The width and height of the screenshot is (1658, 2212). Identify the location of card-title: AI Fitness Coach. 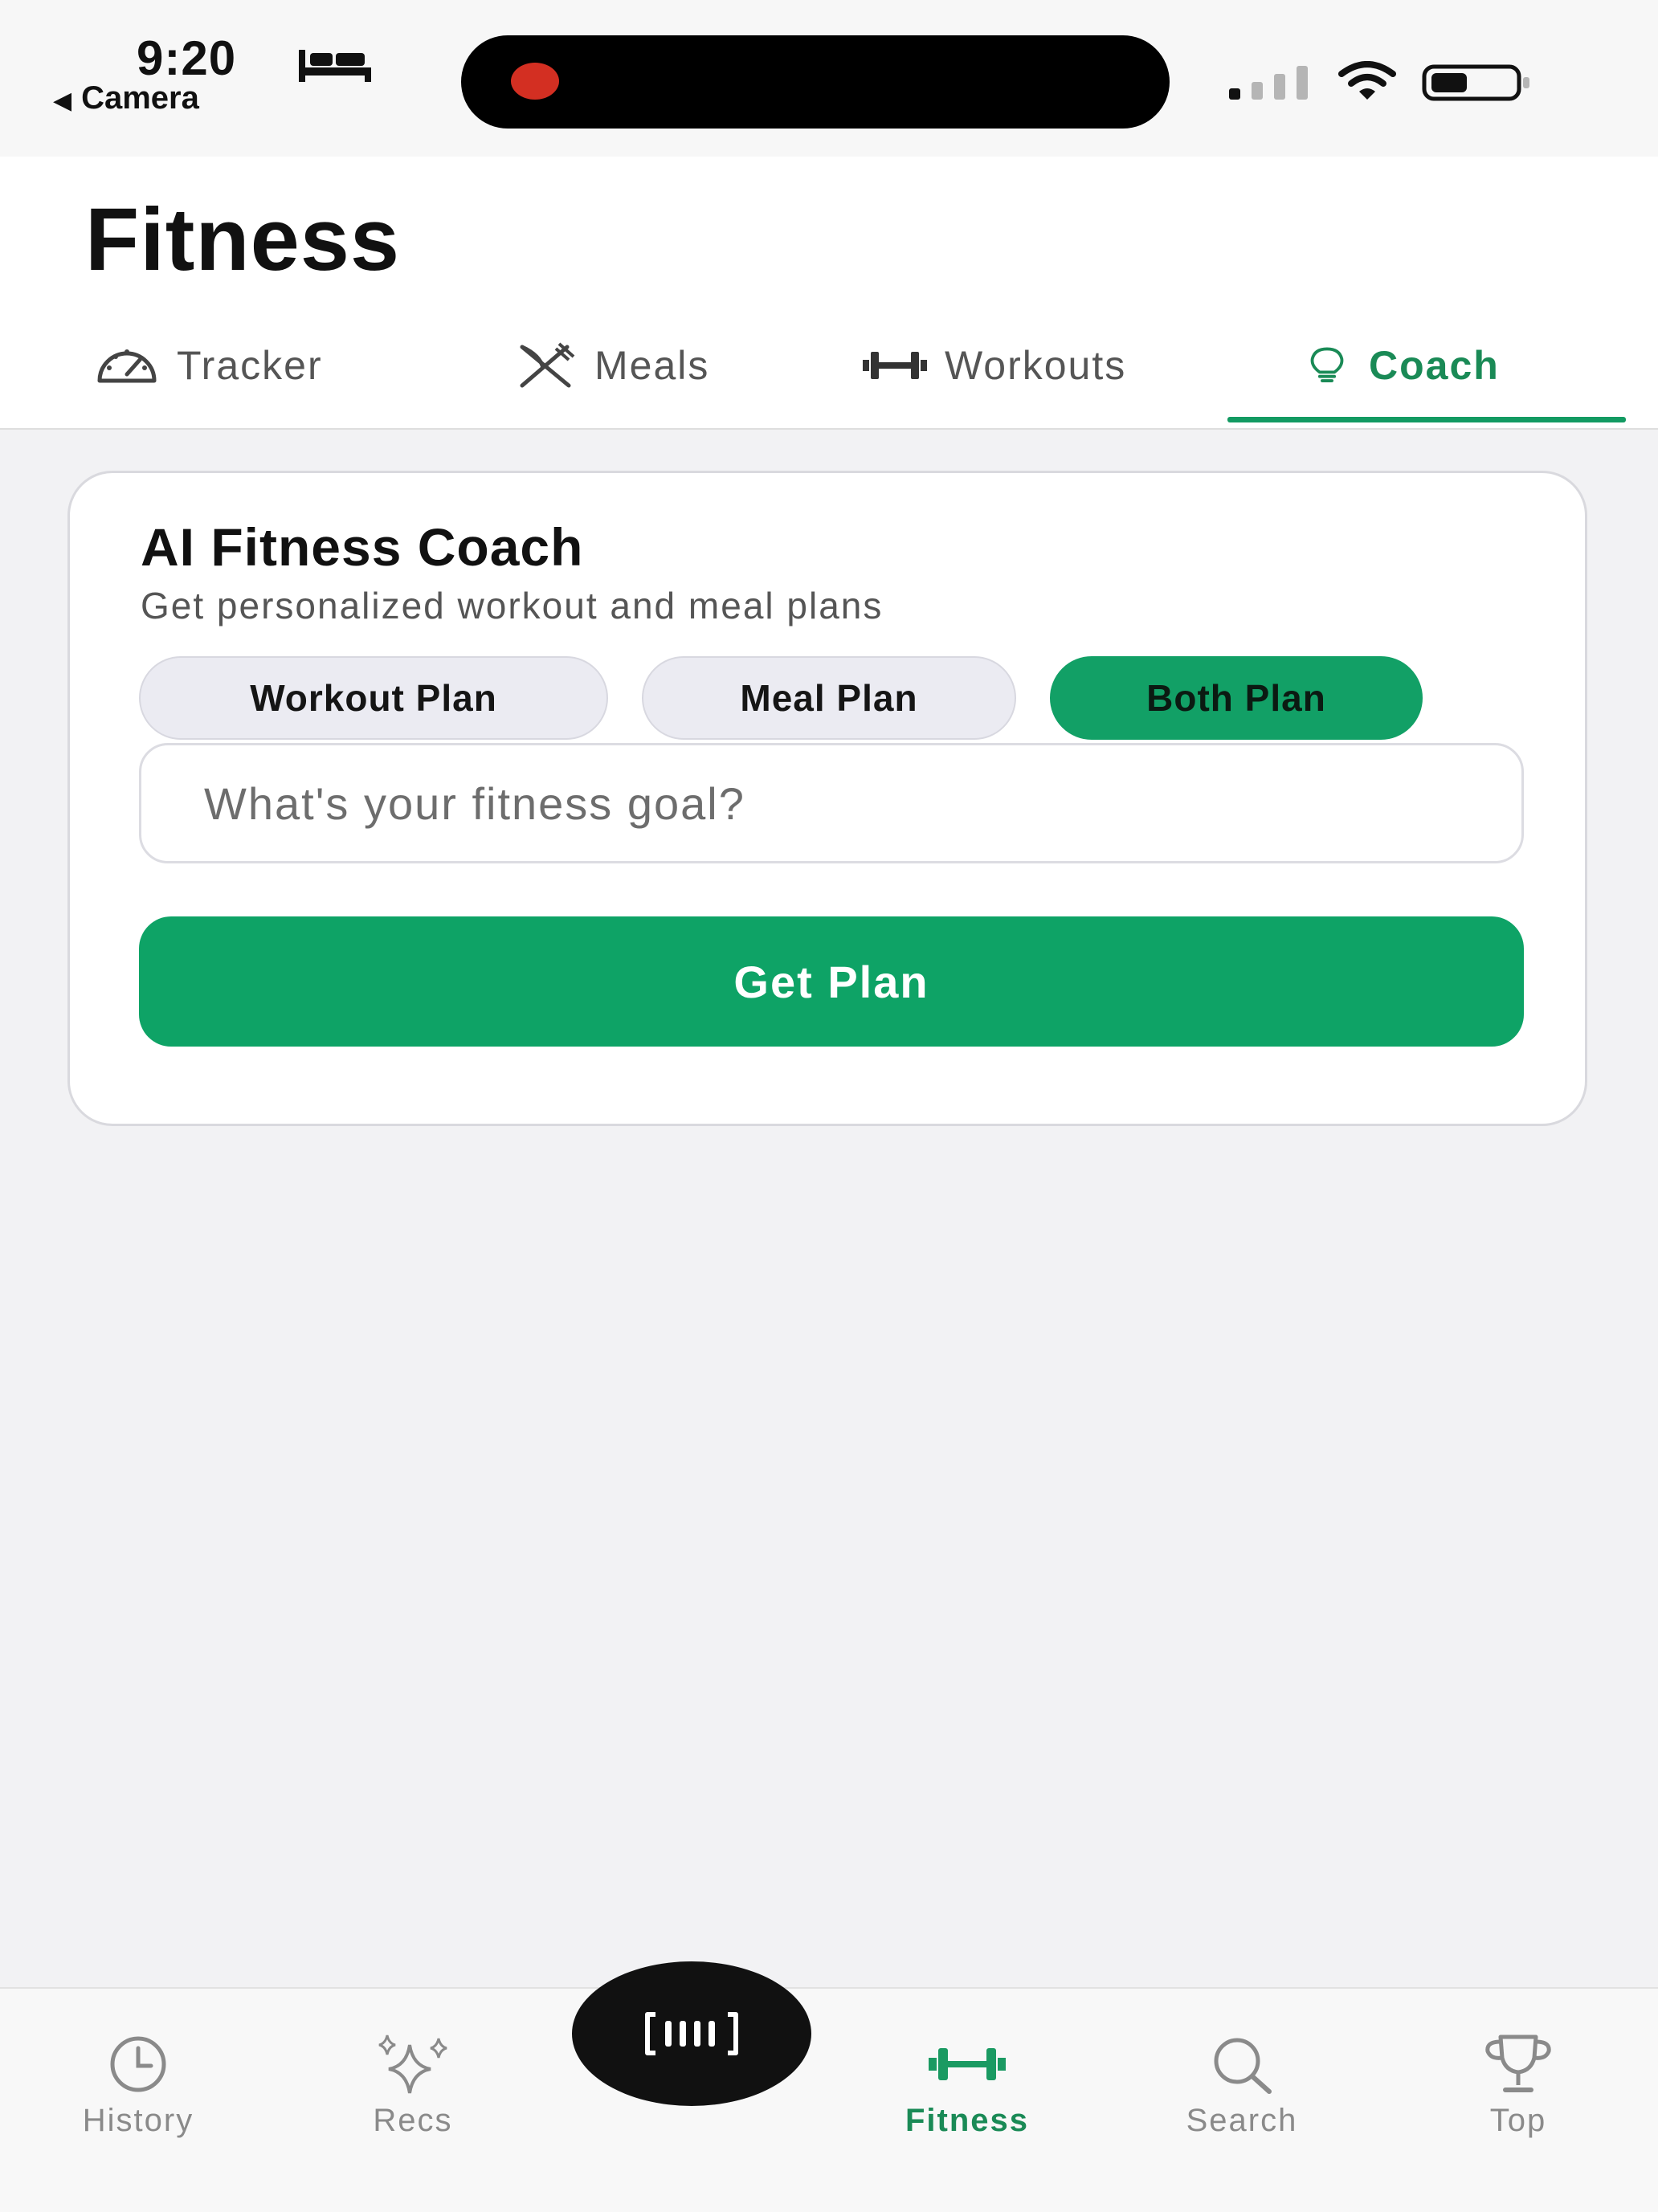
(362, 547).